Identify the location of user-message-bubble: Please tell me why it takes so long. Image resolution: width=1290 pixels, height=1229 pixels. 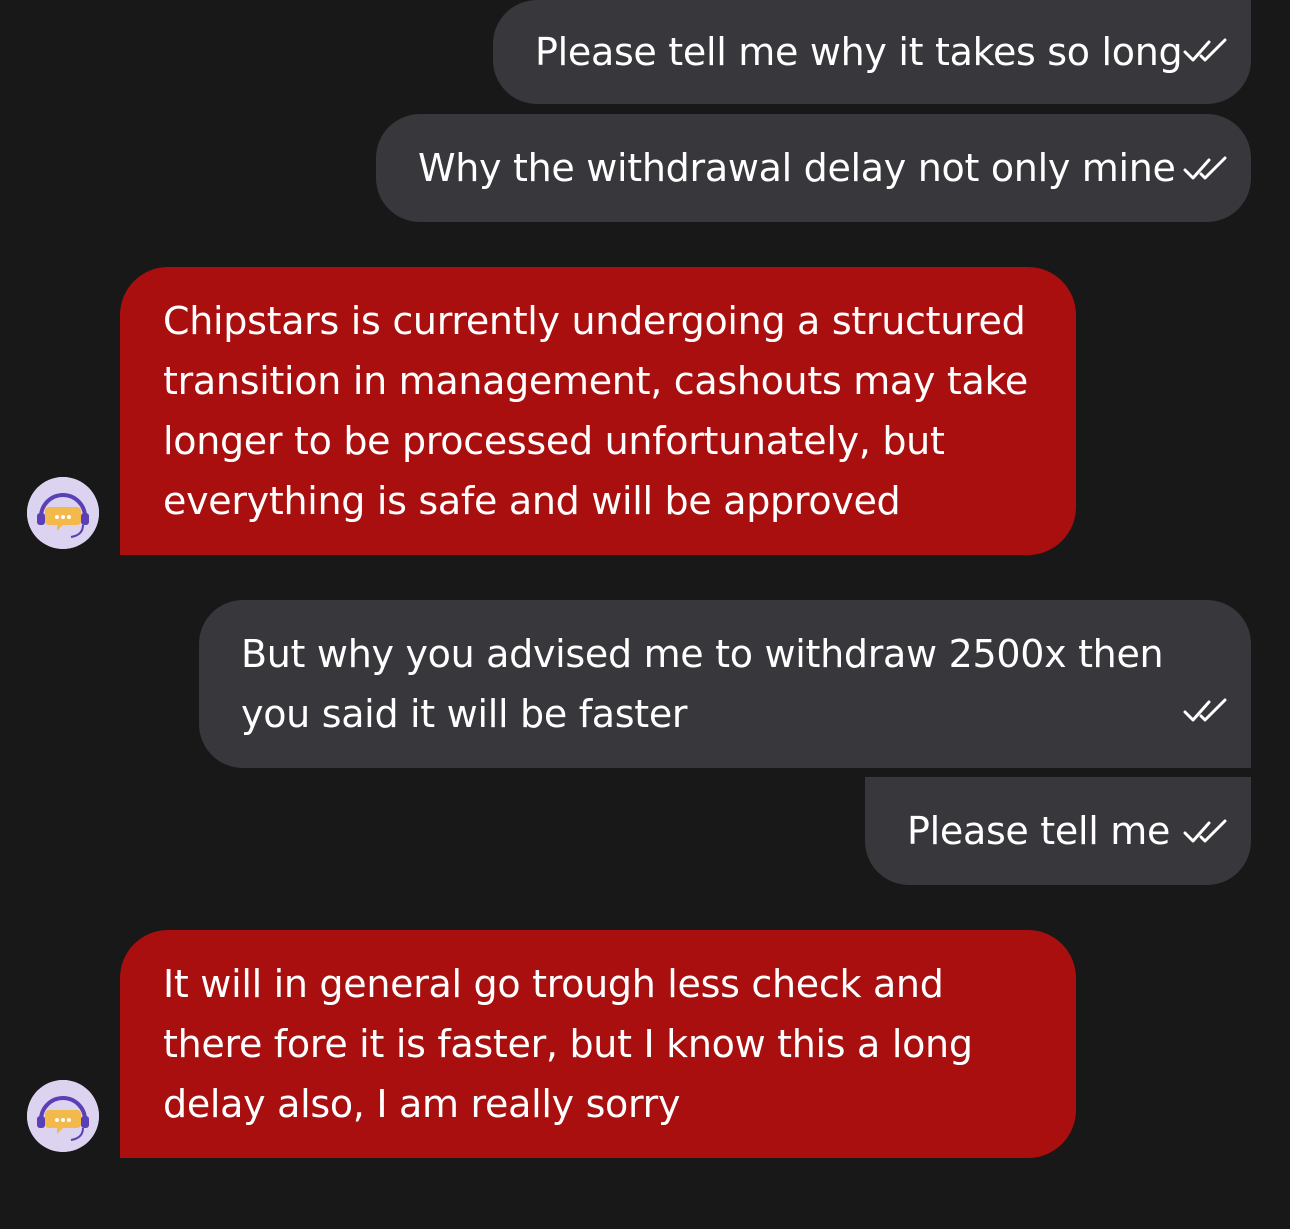
(872, 52).